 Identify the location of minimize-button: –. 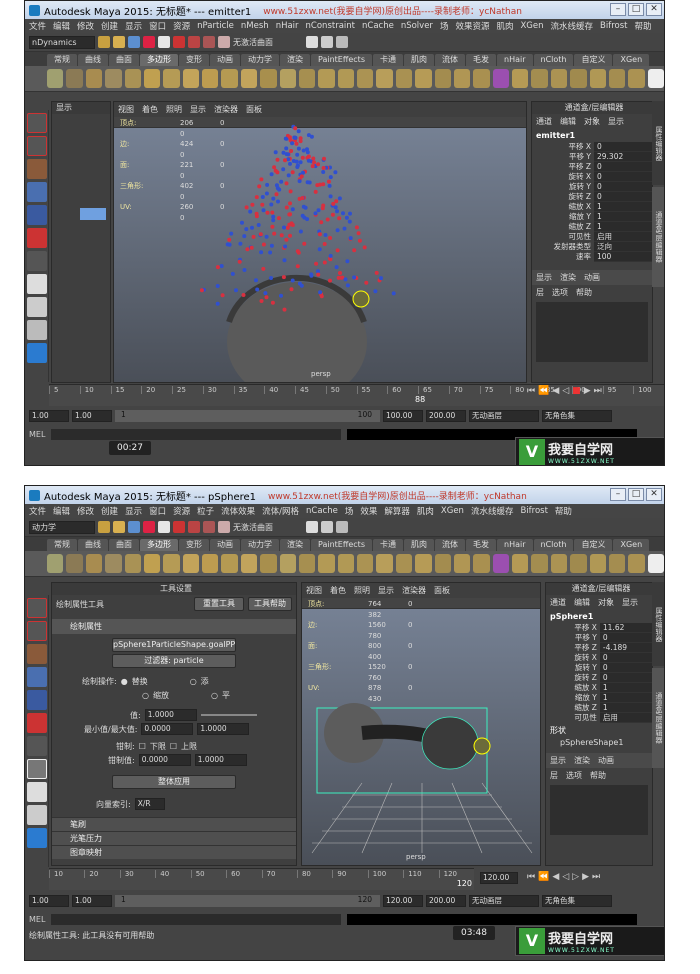
(618, 494).